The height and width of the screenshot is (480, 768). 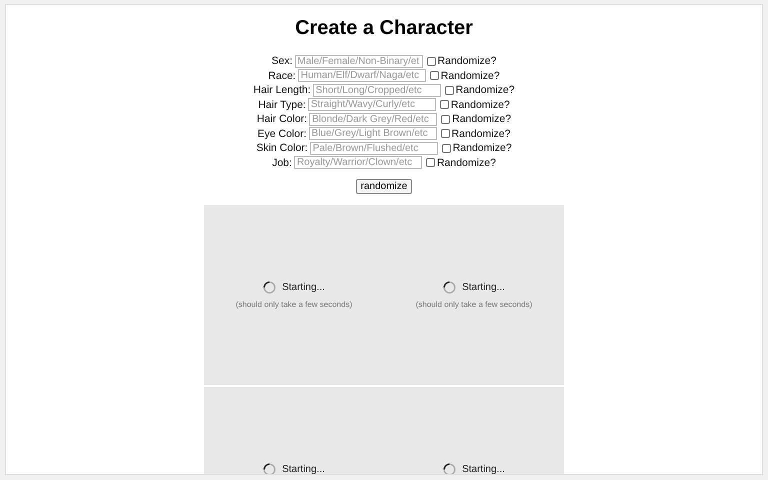 I want to click on field-label: Hair Color:, so click(x=282, y=119).